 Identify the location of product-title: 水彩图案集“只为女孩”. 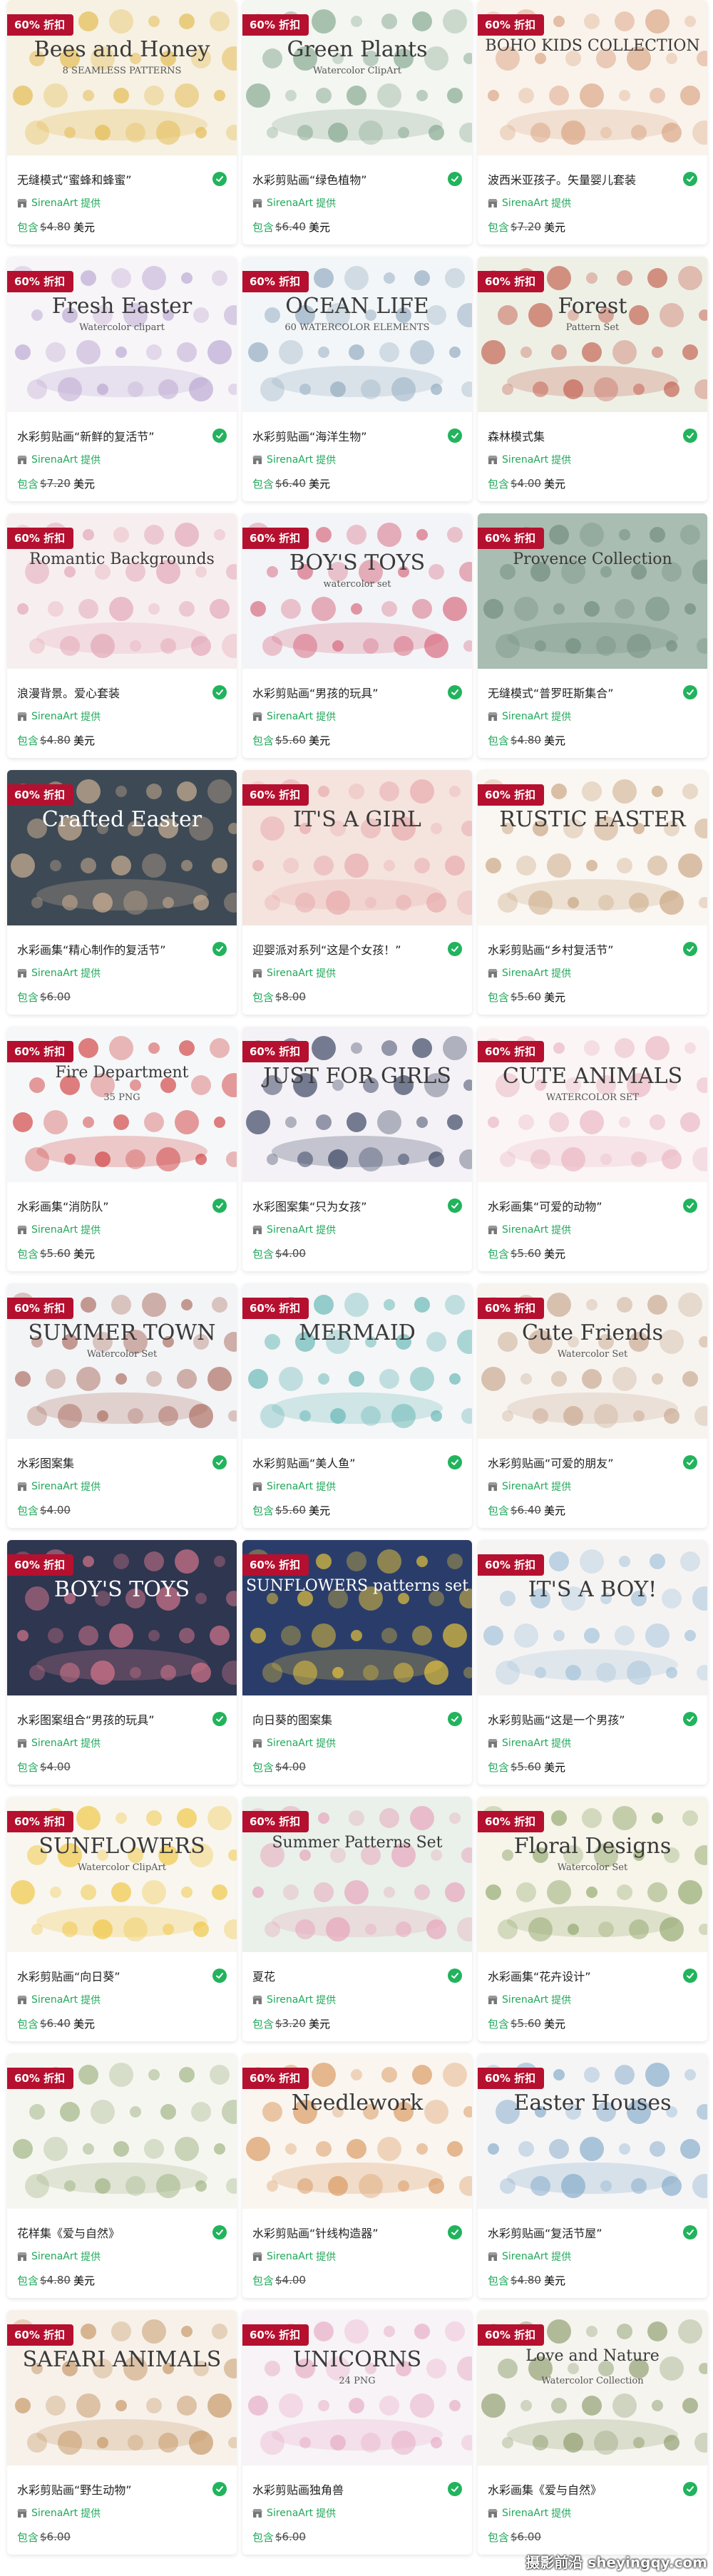
(309, 1205).